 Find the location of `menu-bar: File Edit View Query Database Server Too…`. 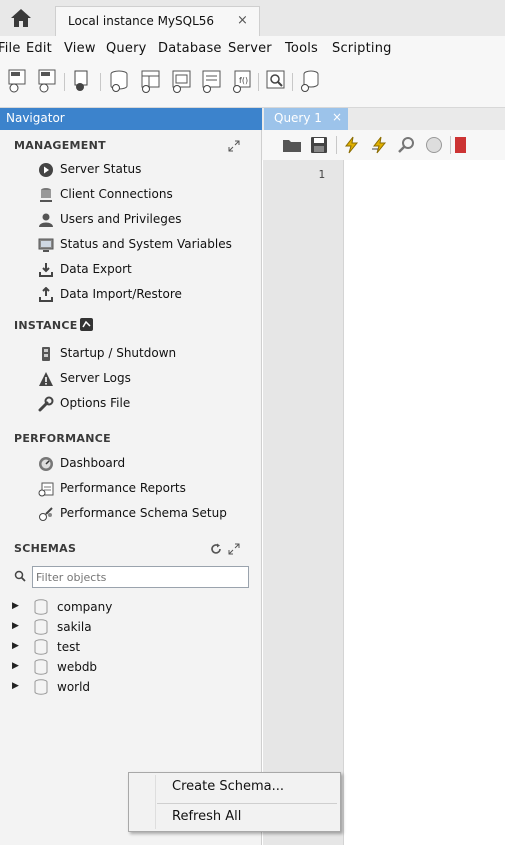

menu-bar: File Edit View Query Database Server Too… is located at coordinates (252, 49).